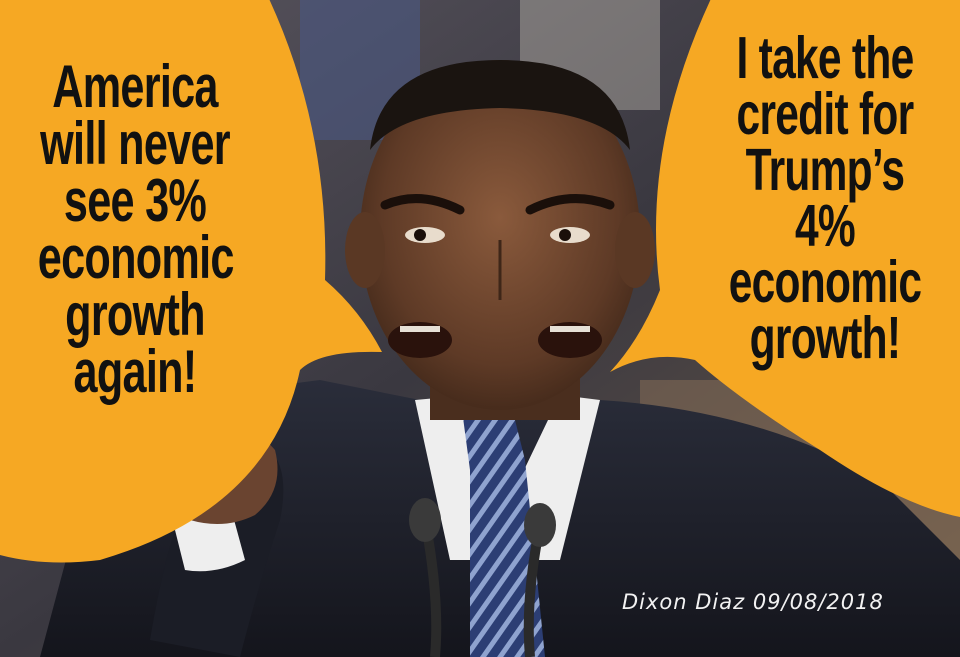  What do you see at coordinates (825, 114) in the screenshot?
I see `right-bubble-line: credit for` at bounding box center [825, 114].